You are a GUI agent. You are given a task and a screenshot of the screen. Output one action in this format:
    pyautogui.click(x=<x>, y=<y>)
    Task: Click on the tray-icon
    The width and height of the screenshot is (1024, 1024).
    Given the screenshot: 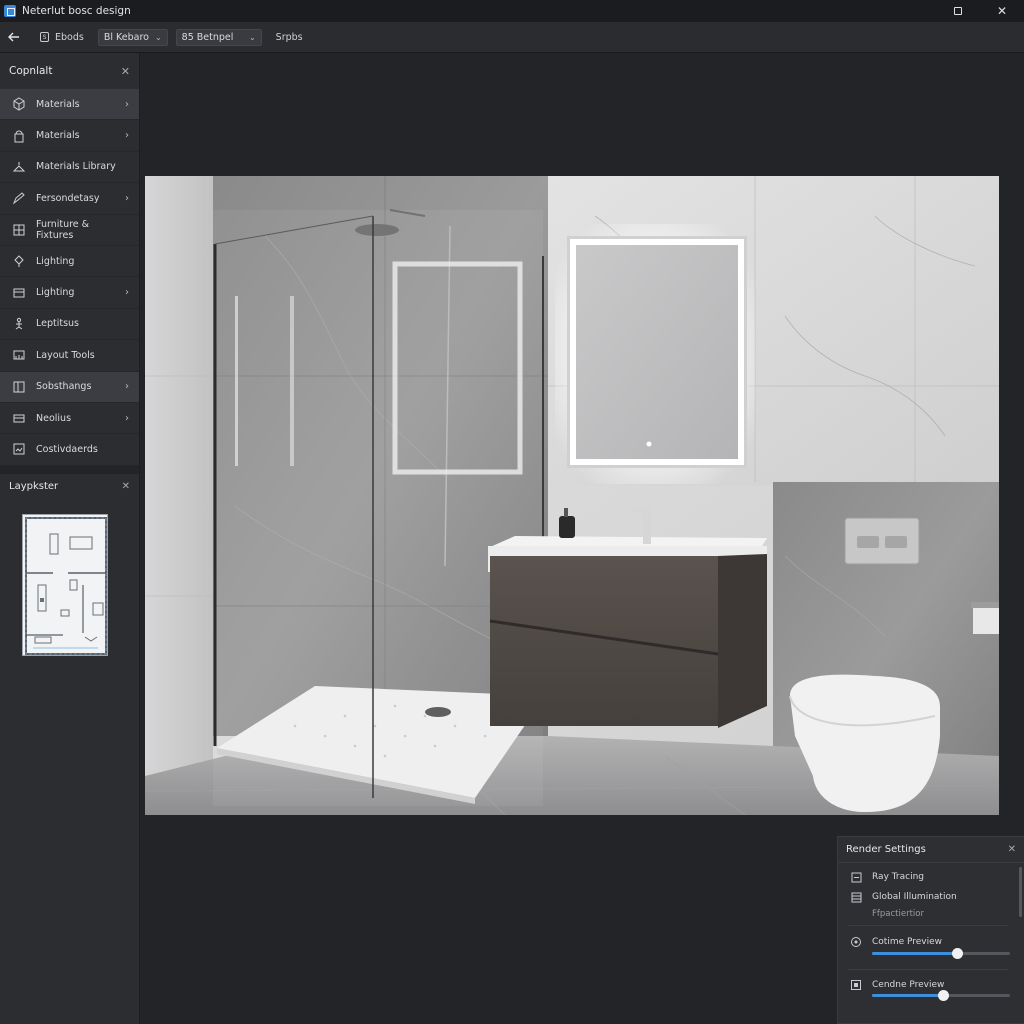 What is the action you would take?
    pyautogui.click(x=19, y=418)
    